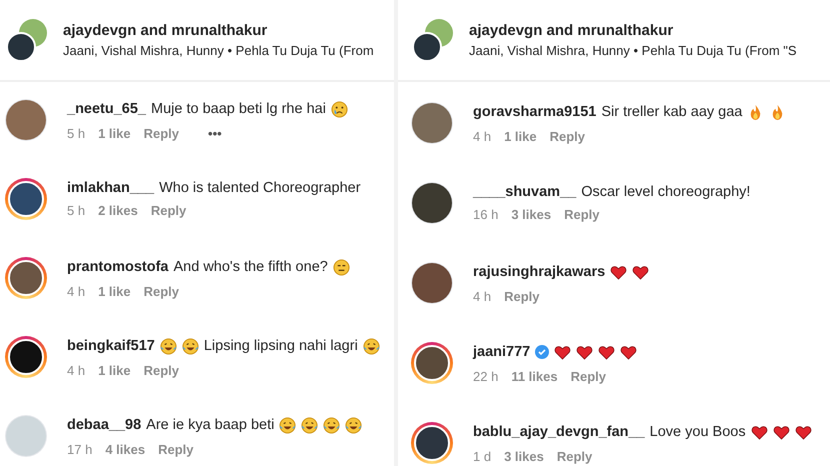 The width and height of the screenshot is (830, 466). Describe the element at coordinates (281, 346) in the screenshot. I see `comment-text: Lipsing lipsing nahi lagri` at that location.